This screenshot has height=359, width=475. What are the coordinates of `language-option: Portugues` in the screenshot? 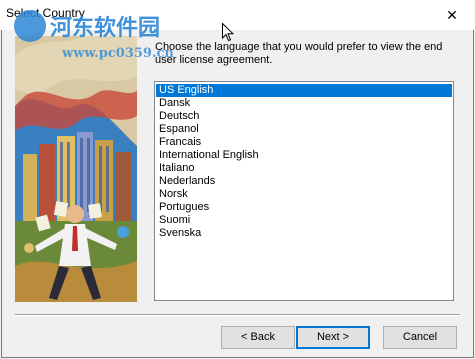 It's located at (304, 207).